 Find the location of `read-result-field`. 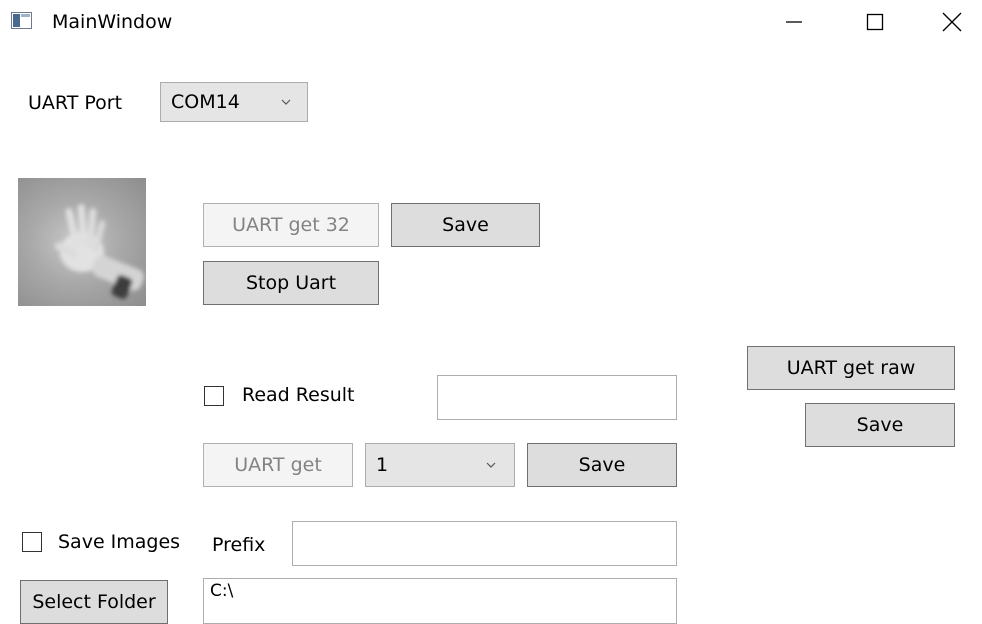

read-result-field is located at coordinates (557, 397).